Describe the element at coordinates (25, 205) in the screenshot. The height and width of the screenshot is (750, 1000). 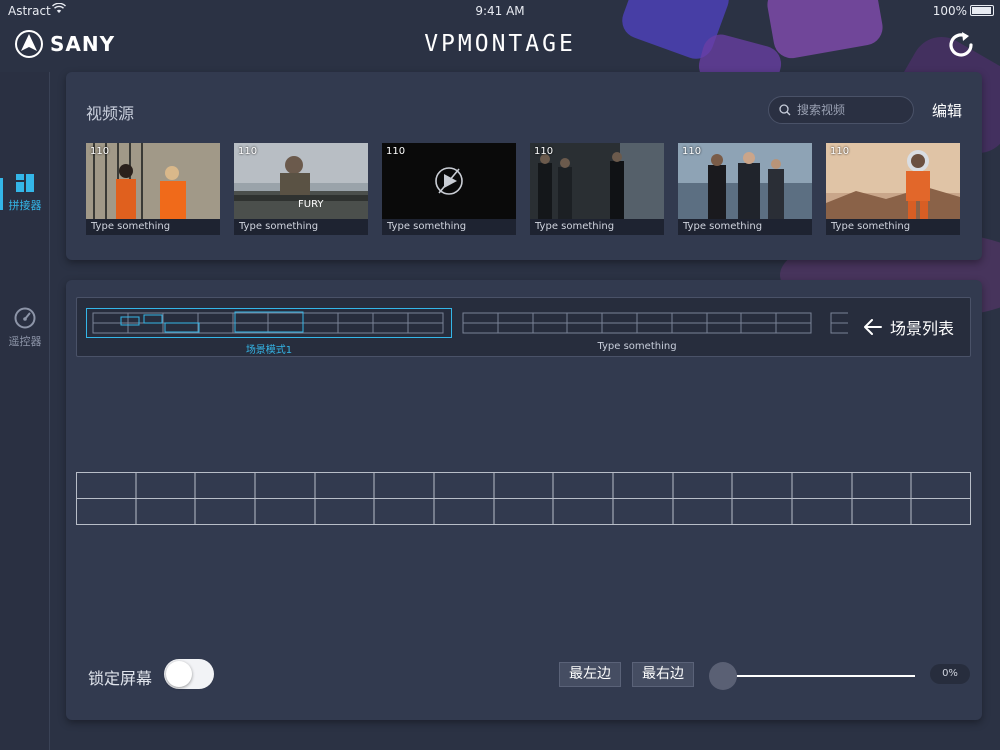
I see `sidebar-item-label: 拼接器` at that location.